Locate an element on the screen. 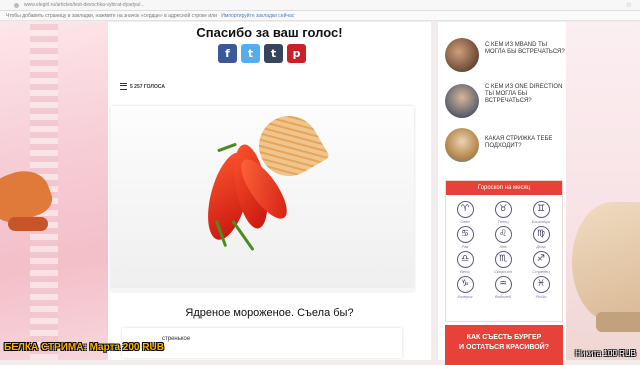 Image resolution: width=640 pixels, height=365 pixels. zodiac-icon: ♋ is located at coordinates (465, 234).